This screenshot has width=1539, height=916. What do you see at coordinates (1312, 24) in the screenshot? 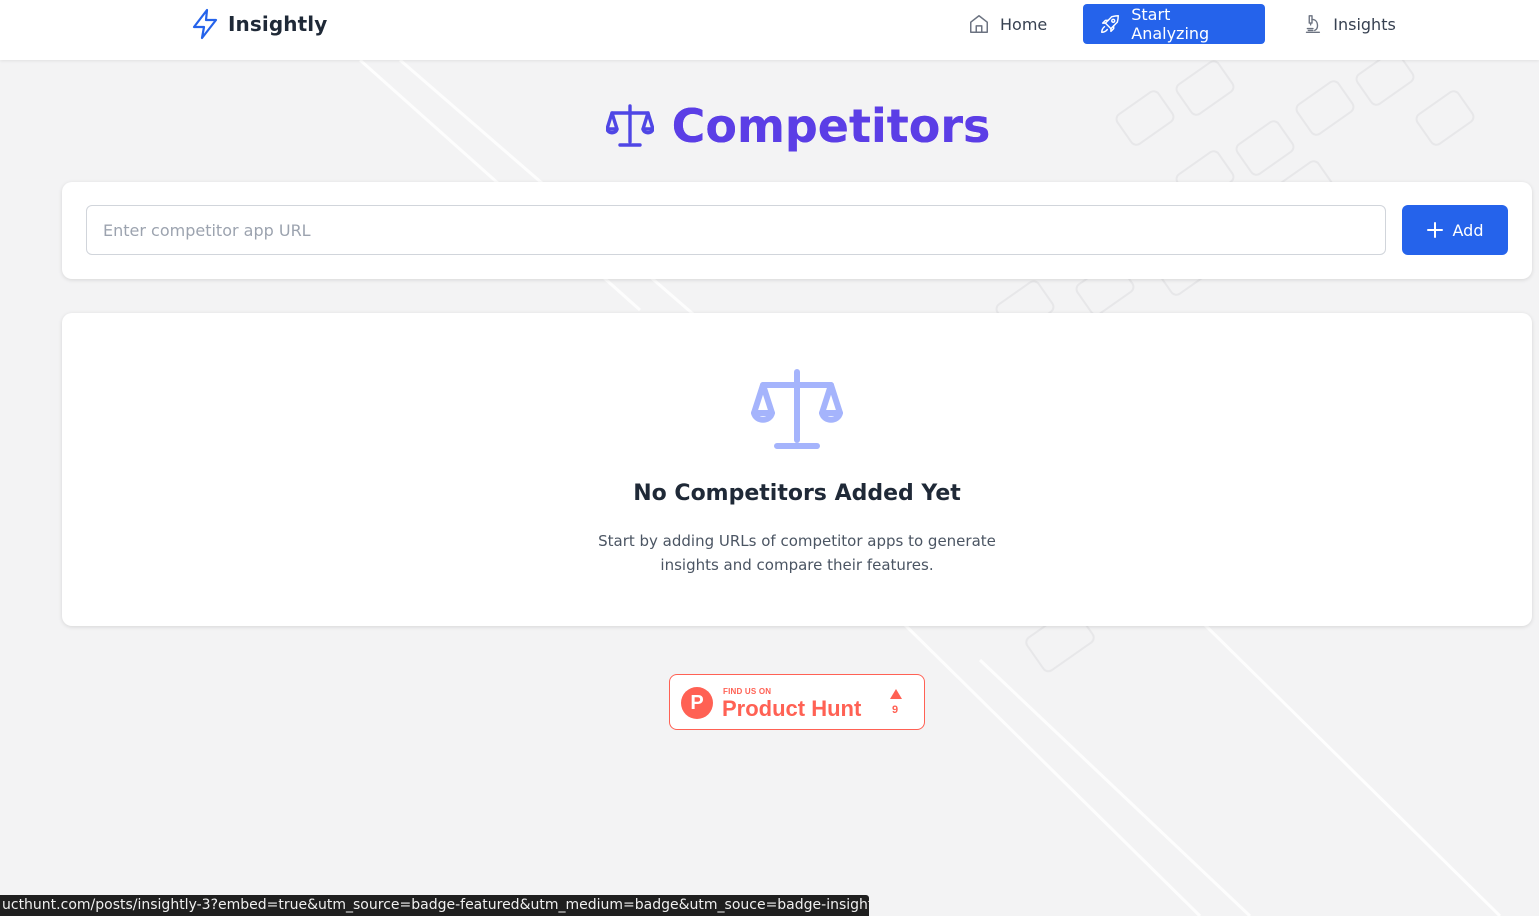
I see `microscope-icon` at bounding box center [1312, 24].